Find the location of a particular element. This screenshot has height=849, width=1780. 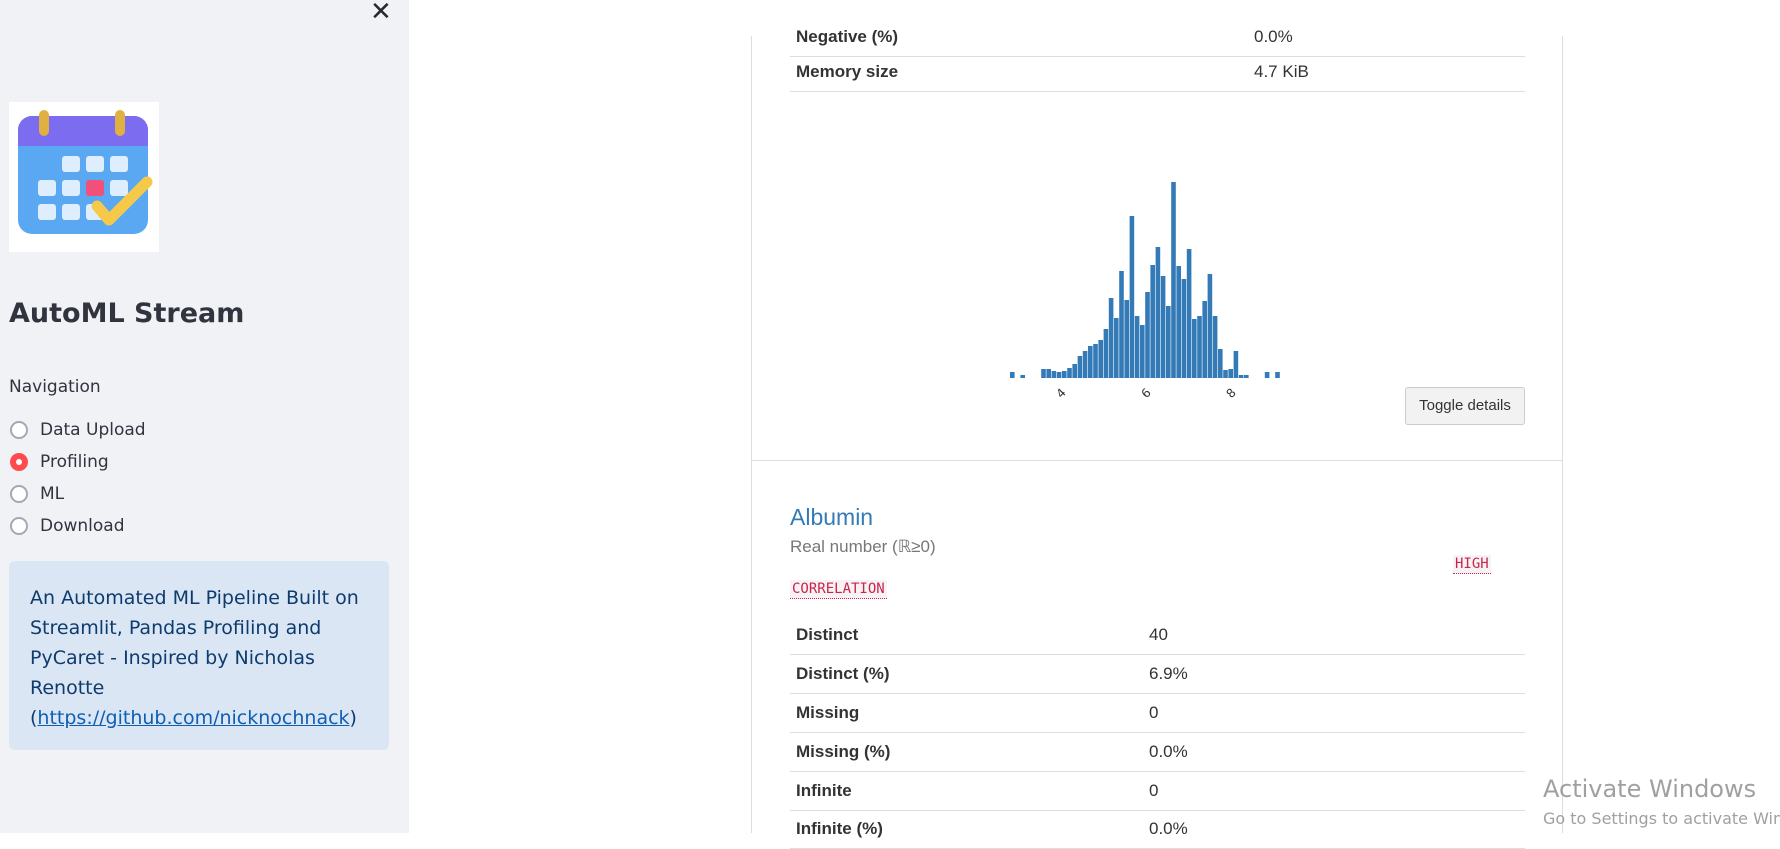

alert-badge: CORRELATION is located at coordinates (838, 589).